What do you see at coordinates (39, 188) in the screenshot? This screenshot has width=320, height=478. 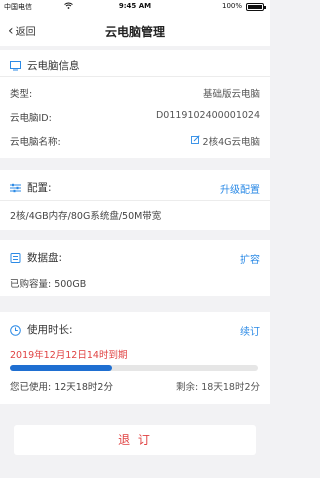 I see `config-header-label: 配置:` at bounding box center [39, 188].